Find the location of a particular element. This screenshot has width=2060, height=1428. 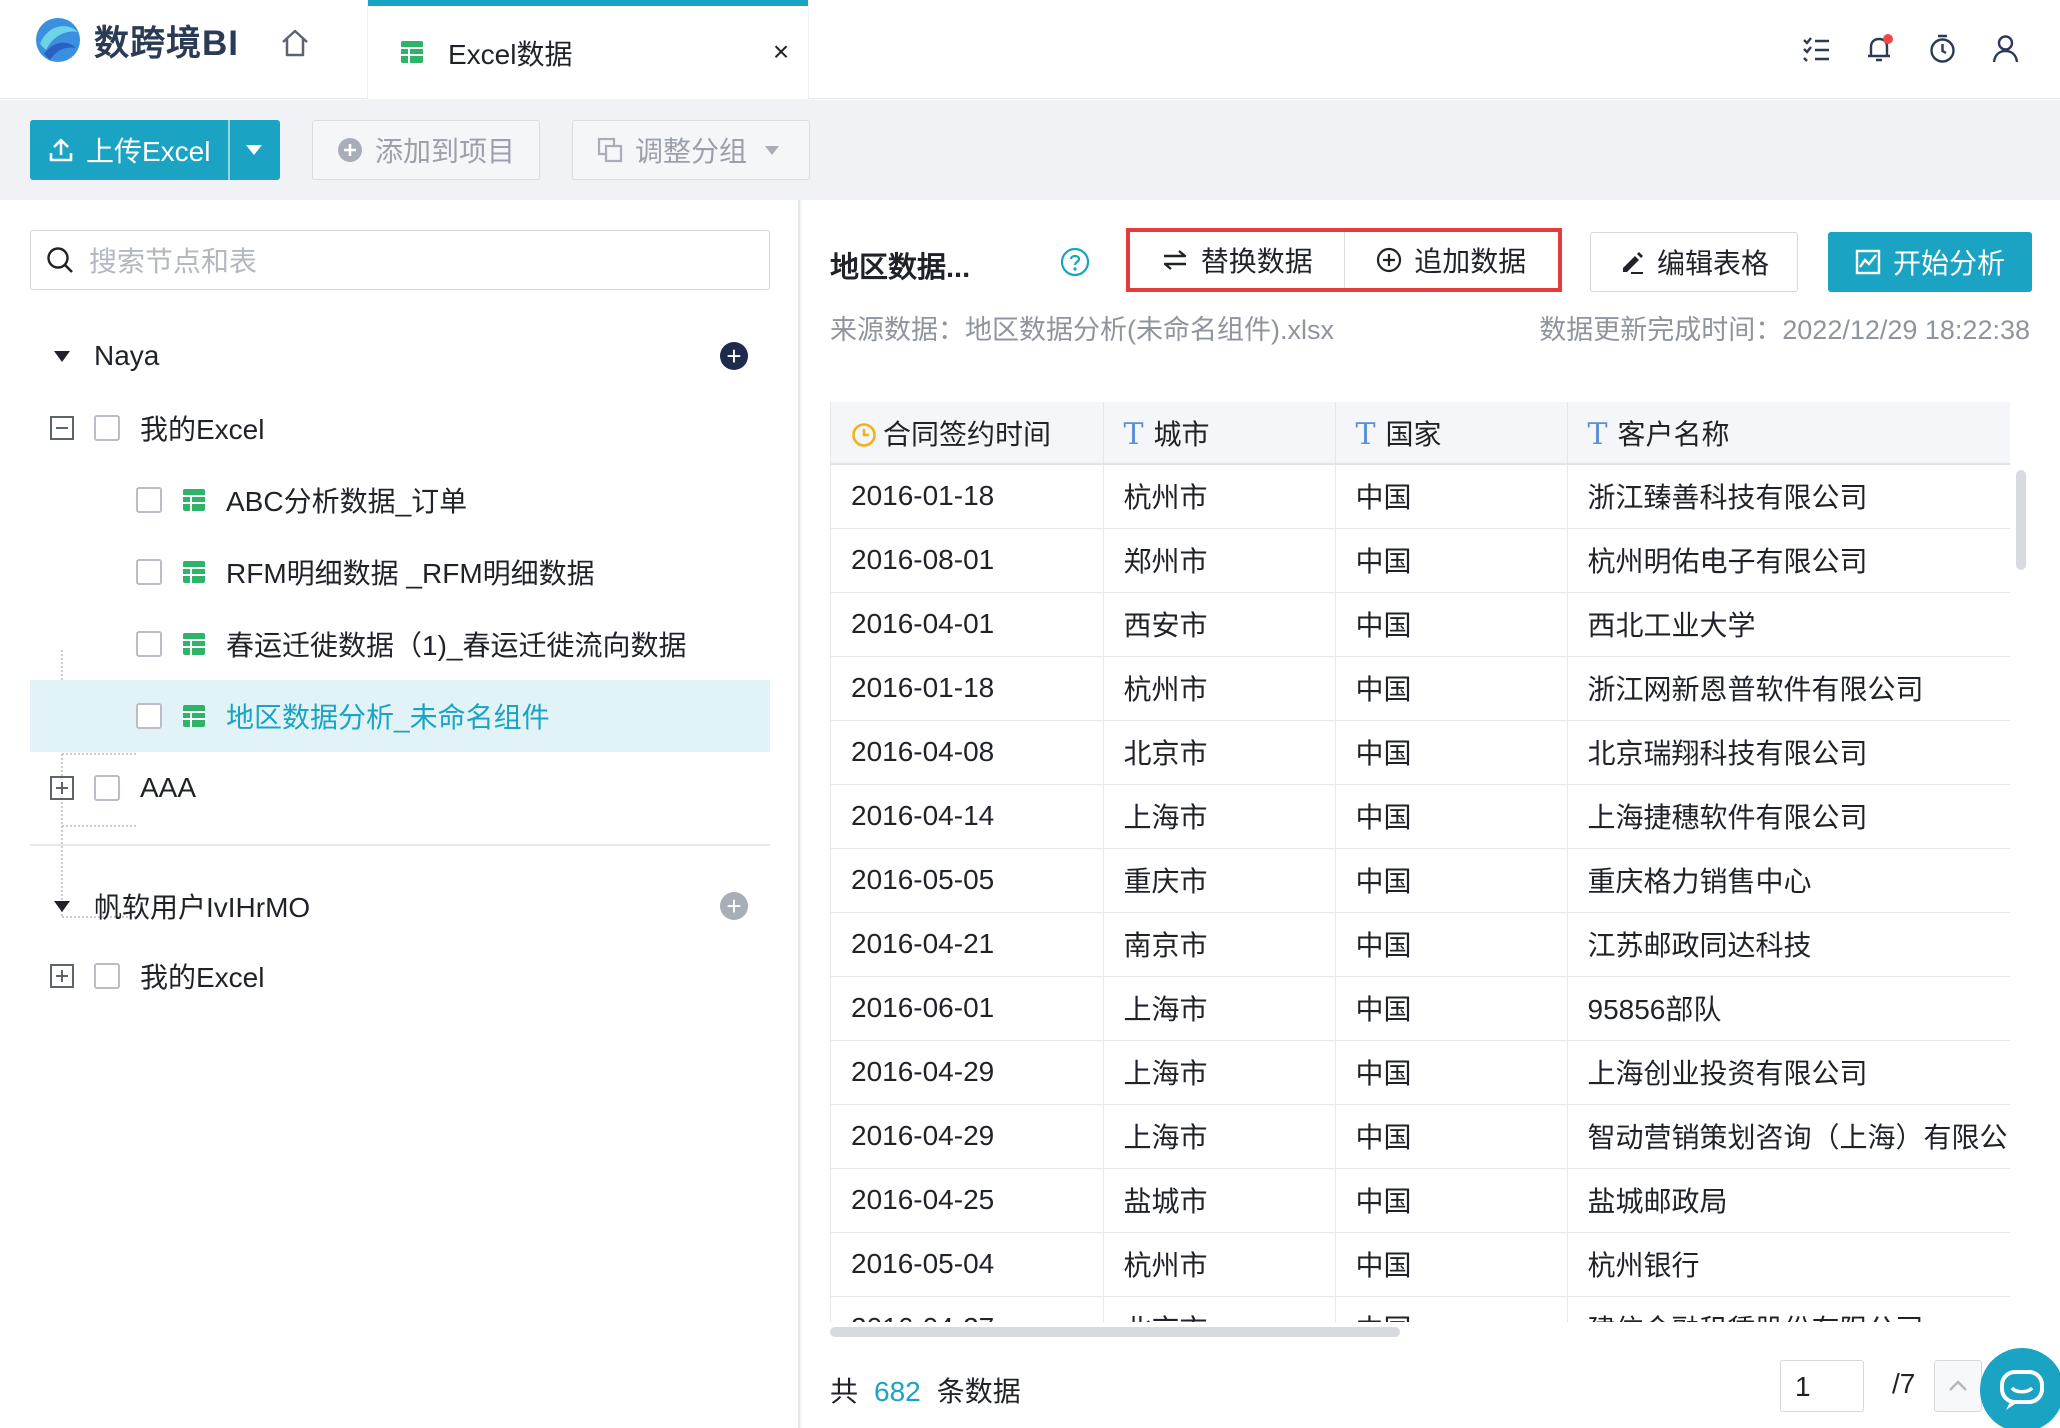

table-cell: 2016-06-01 is located at coordinates (967, 1008).